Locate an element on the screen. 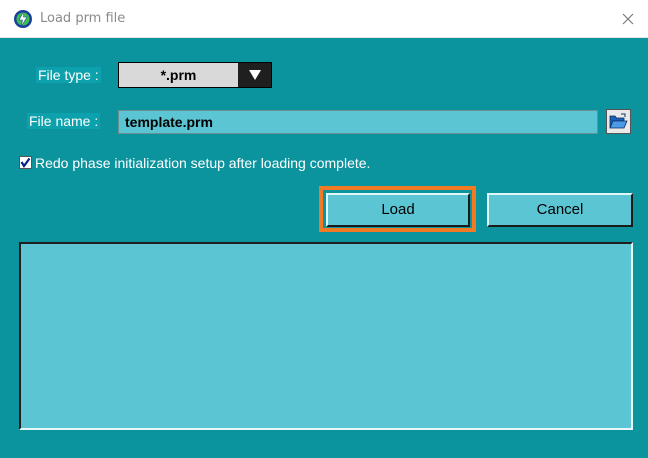 The width and height of the screenshot is (648, 458). redo-phase-checkbox is located at coordinates (25, 162).